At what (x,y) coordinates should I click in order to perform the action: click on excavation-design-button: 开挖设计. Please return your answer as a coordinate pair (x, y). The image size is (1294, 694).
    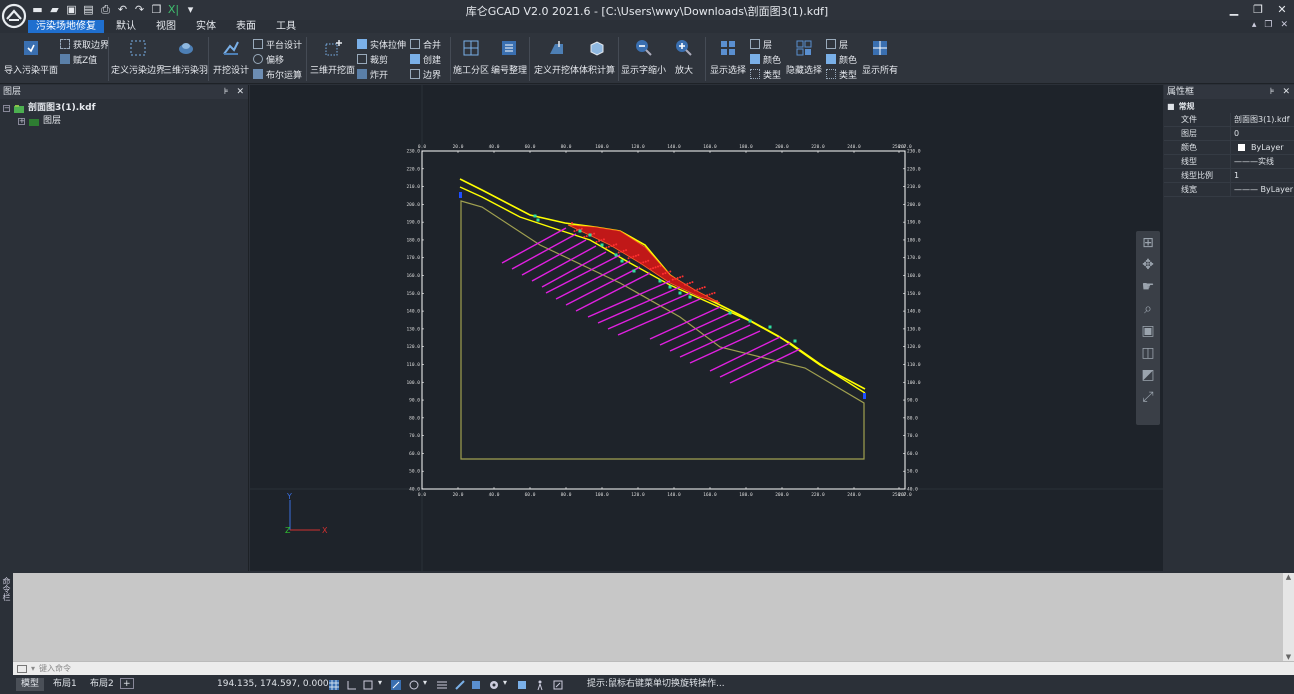
    Looking at the image, I should click on (231, 54).